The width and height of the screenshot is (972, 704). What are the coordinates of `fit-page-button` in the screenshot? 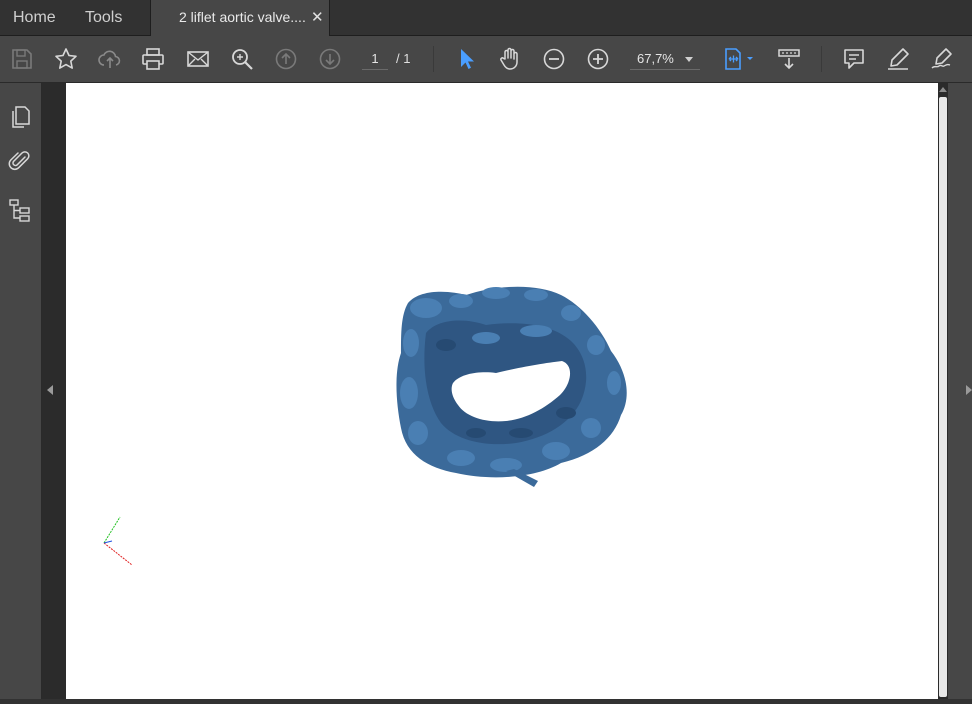 It's located at (738, 59).